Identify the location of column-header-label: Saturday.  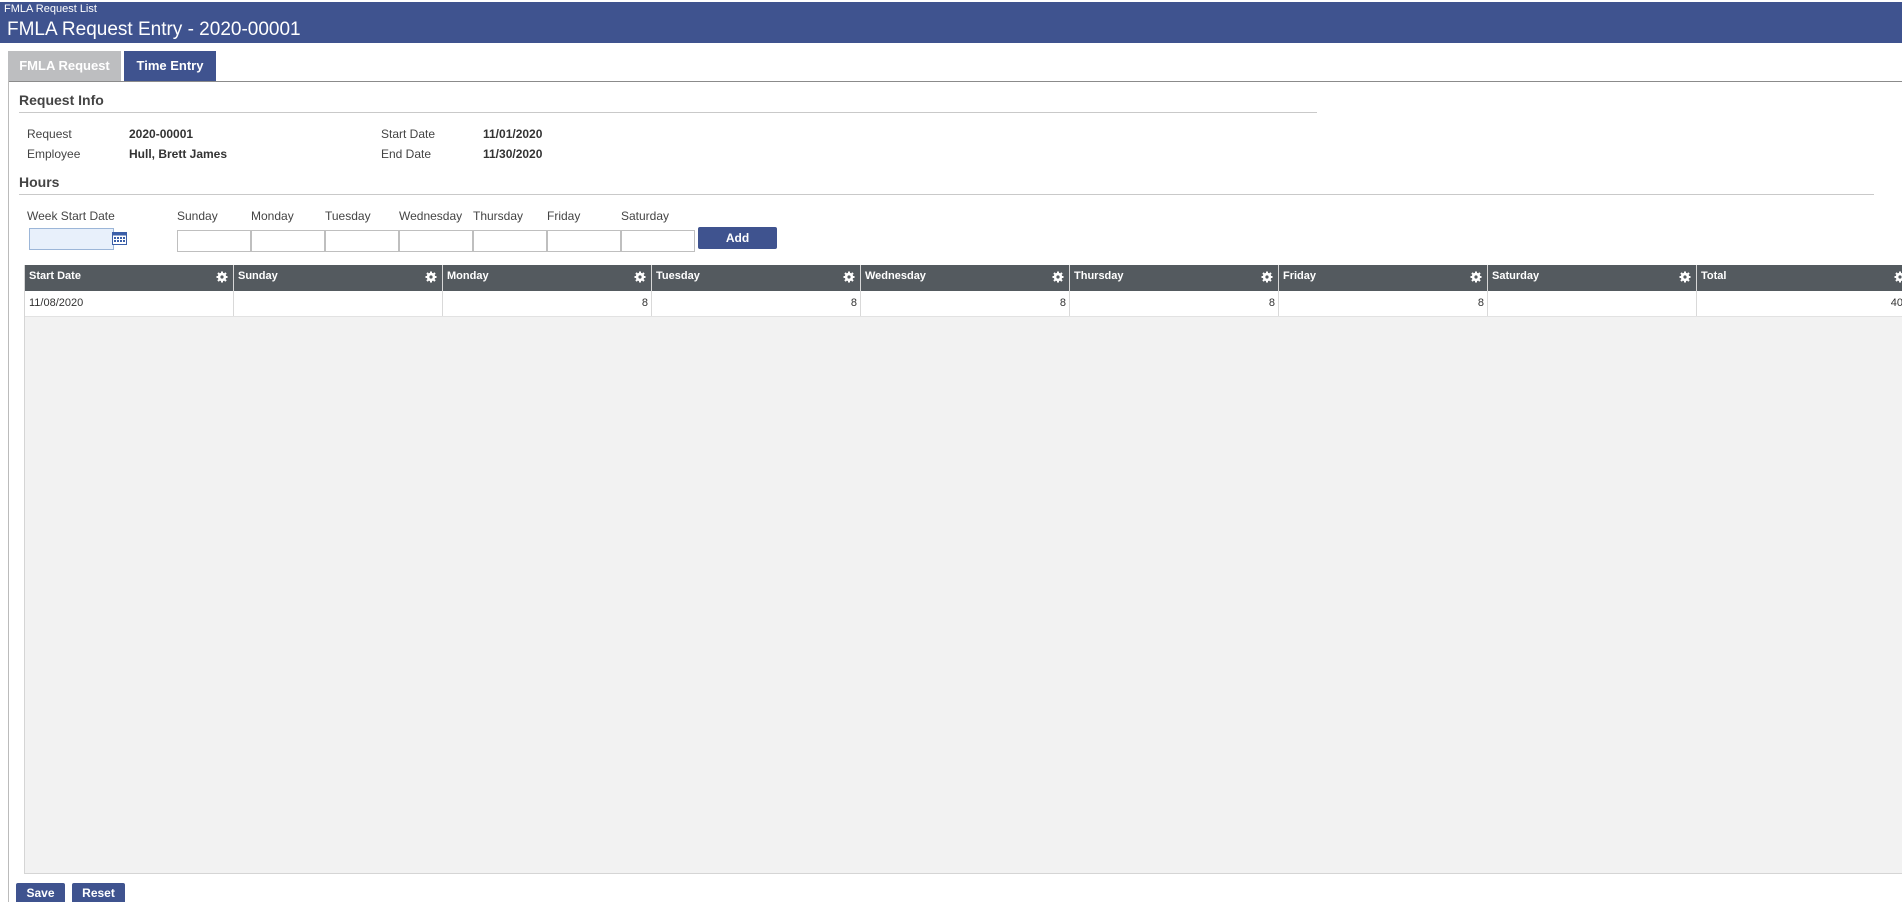
(1516, 276).